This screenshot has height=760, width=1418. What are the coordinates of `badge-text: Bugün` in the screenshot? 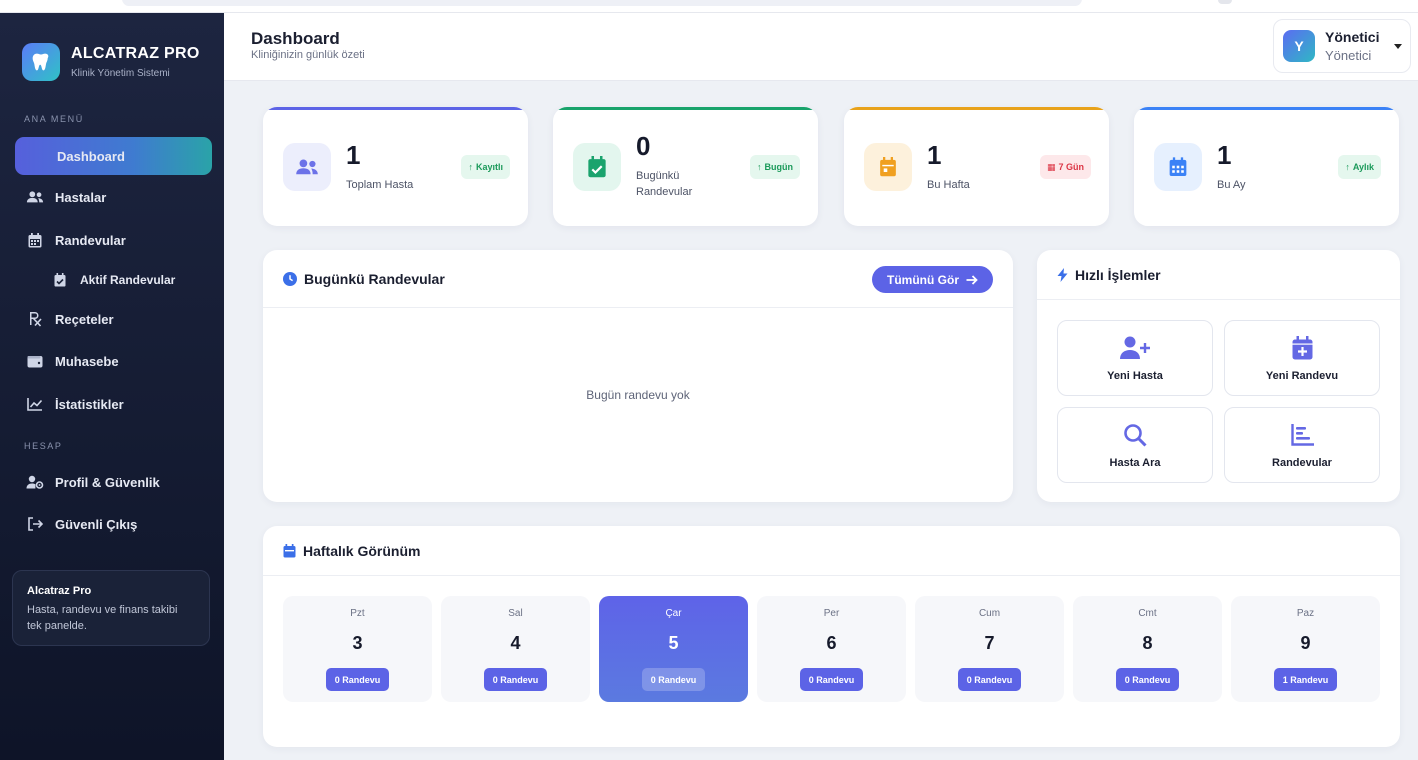 It's located at (779, 167).